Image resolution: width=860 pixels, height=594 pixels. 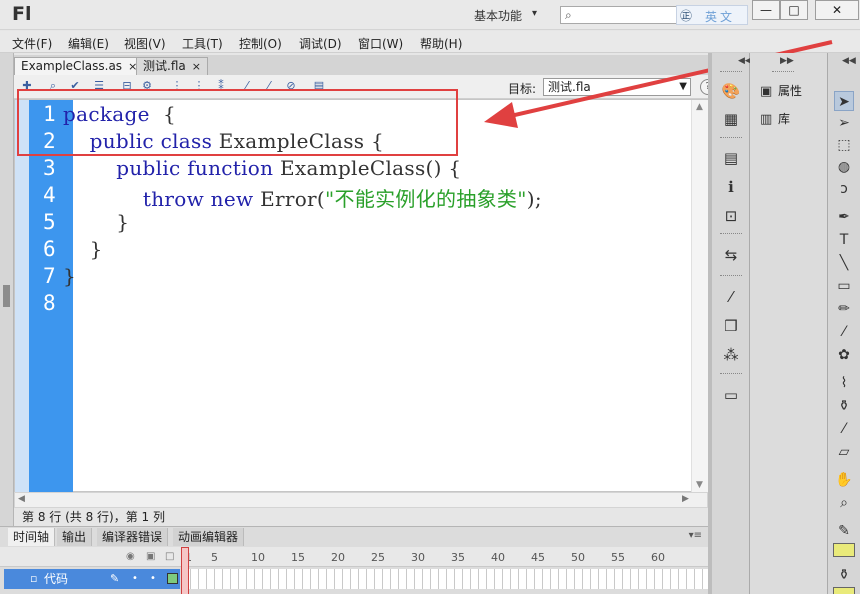 What do you see at coordinates (578, 557) in the screenshot?
I see `frame-number: 50` at bounding box center [578, 557].